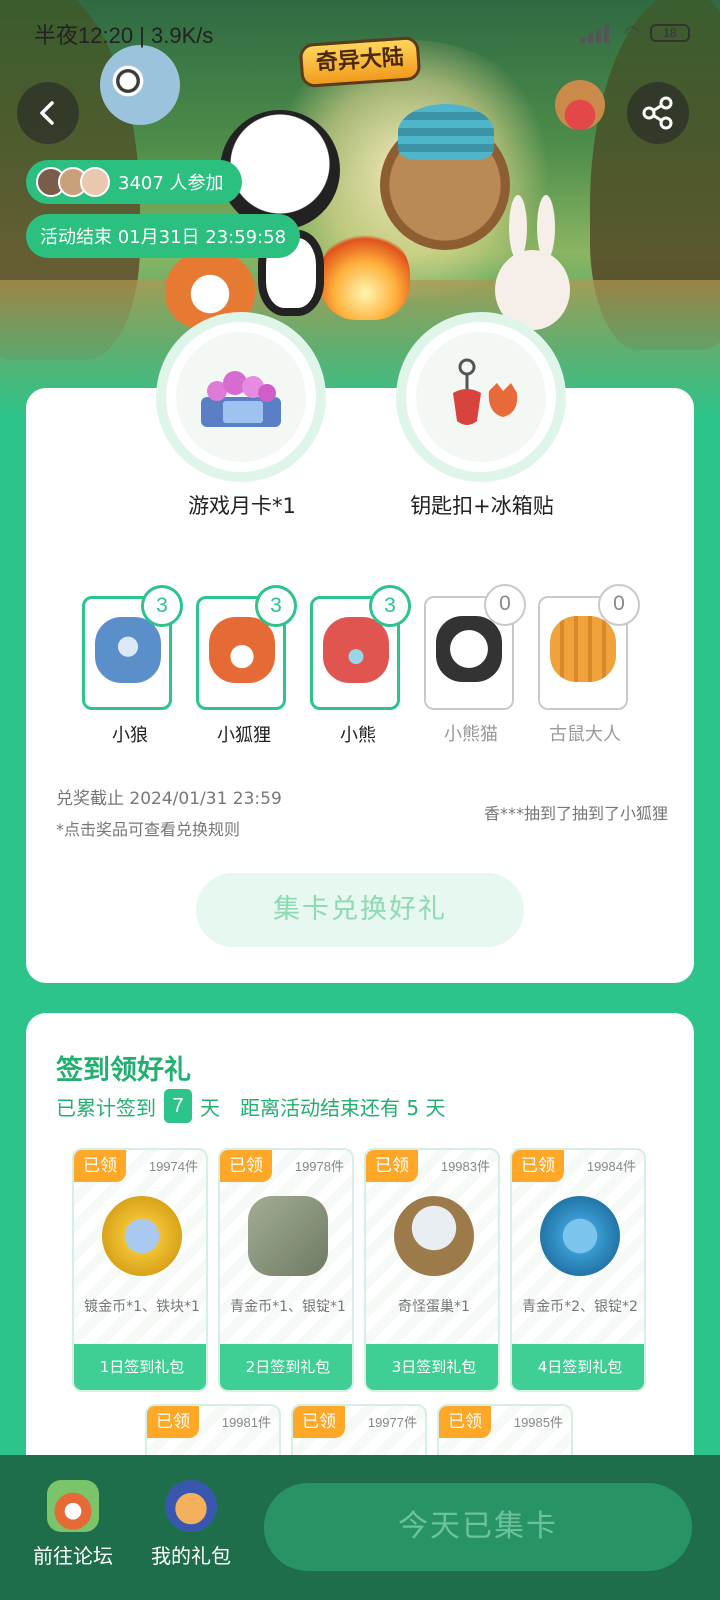 Image resolution: width=720 pixels, height=1600 pixels. Describe the element at coordinates (123, 1070) in the screenshot. I see `signin-title: 签到领好礼` at that location.